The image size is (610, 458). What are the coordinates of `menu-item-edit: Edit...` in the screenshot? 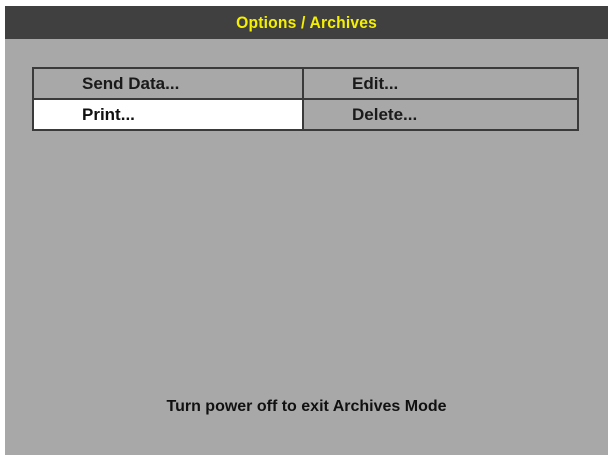 It's located at (441, 84).